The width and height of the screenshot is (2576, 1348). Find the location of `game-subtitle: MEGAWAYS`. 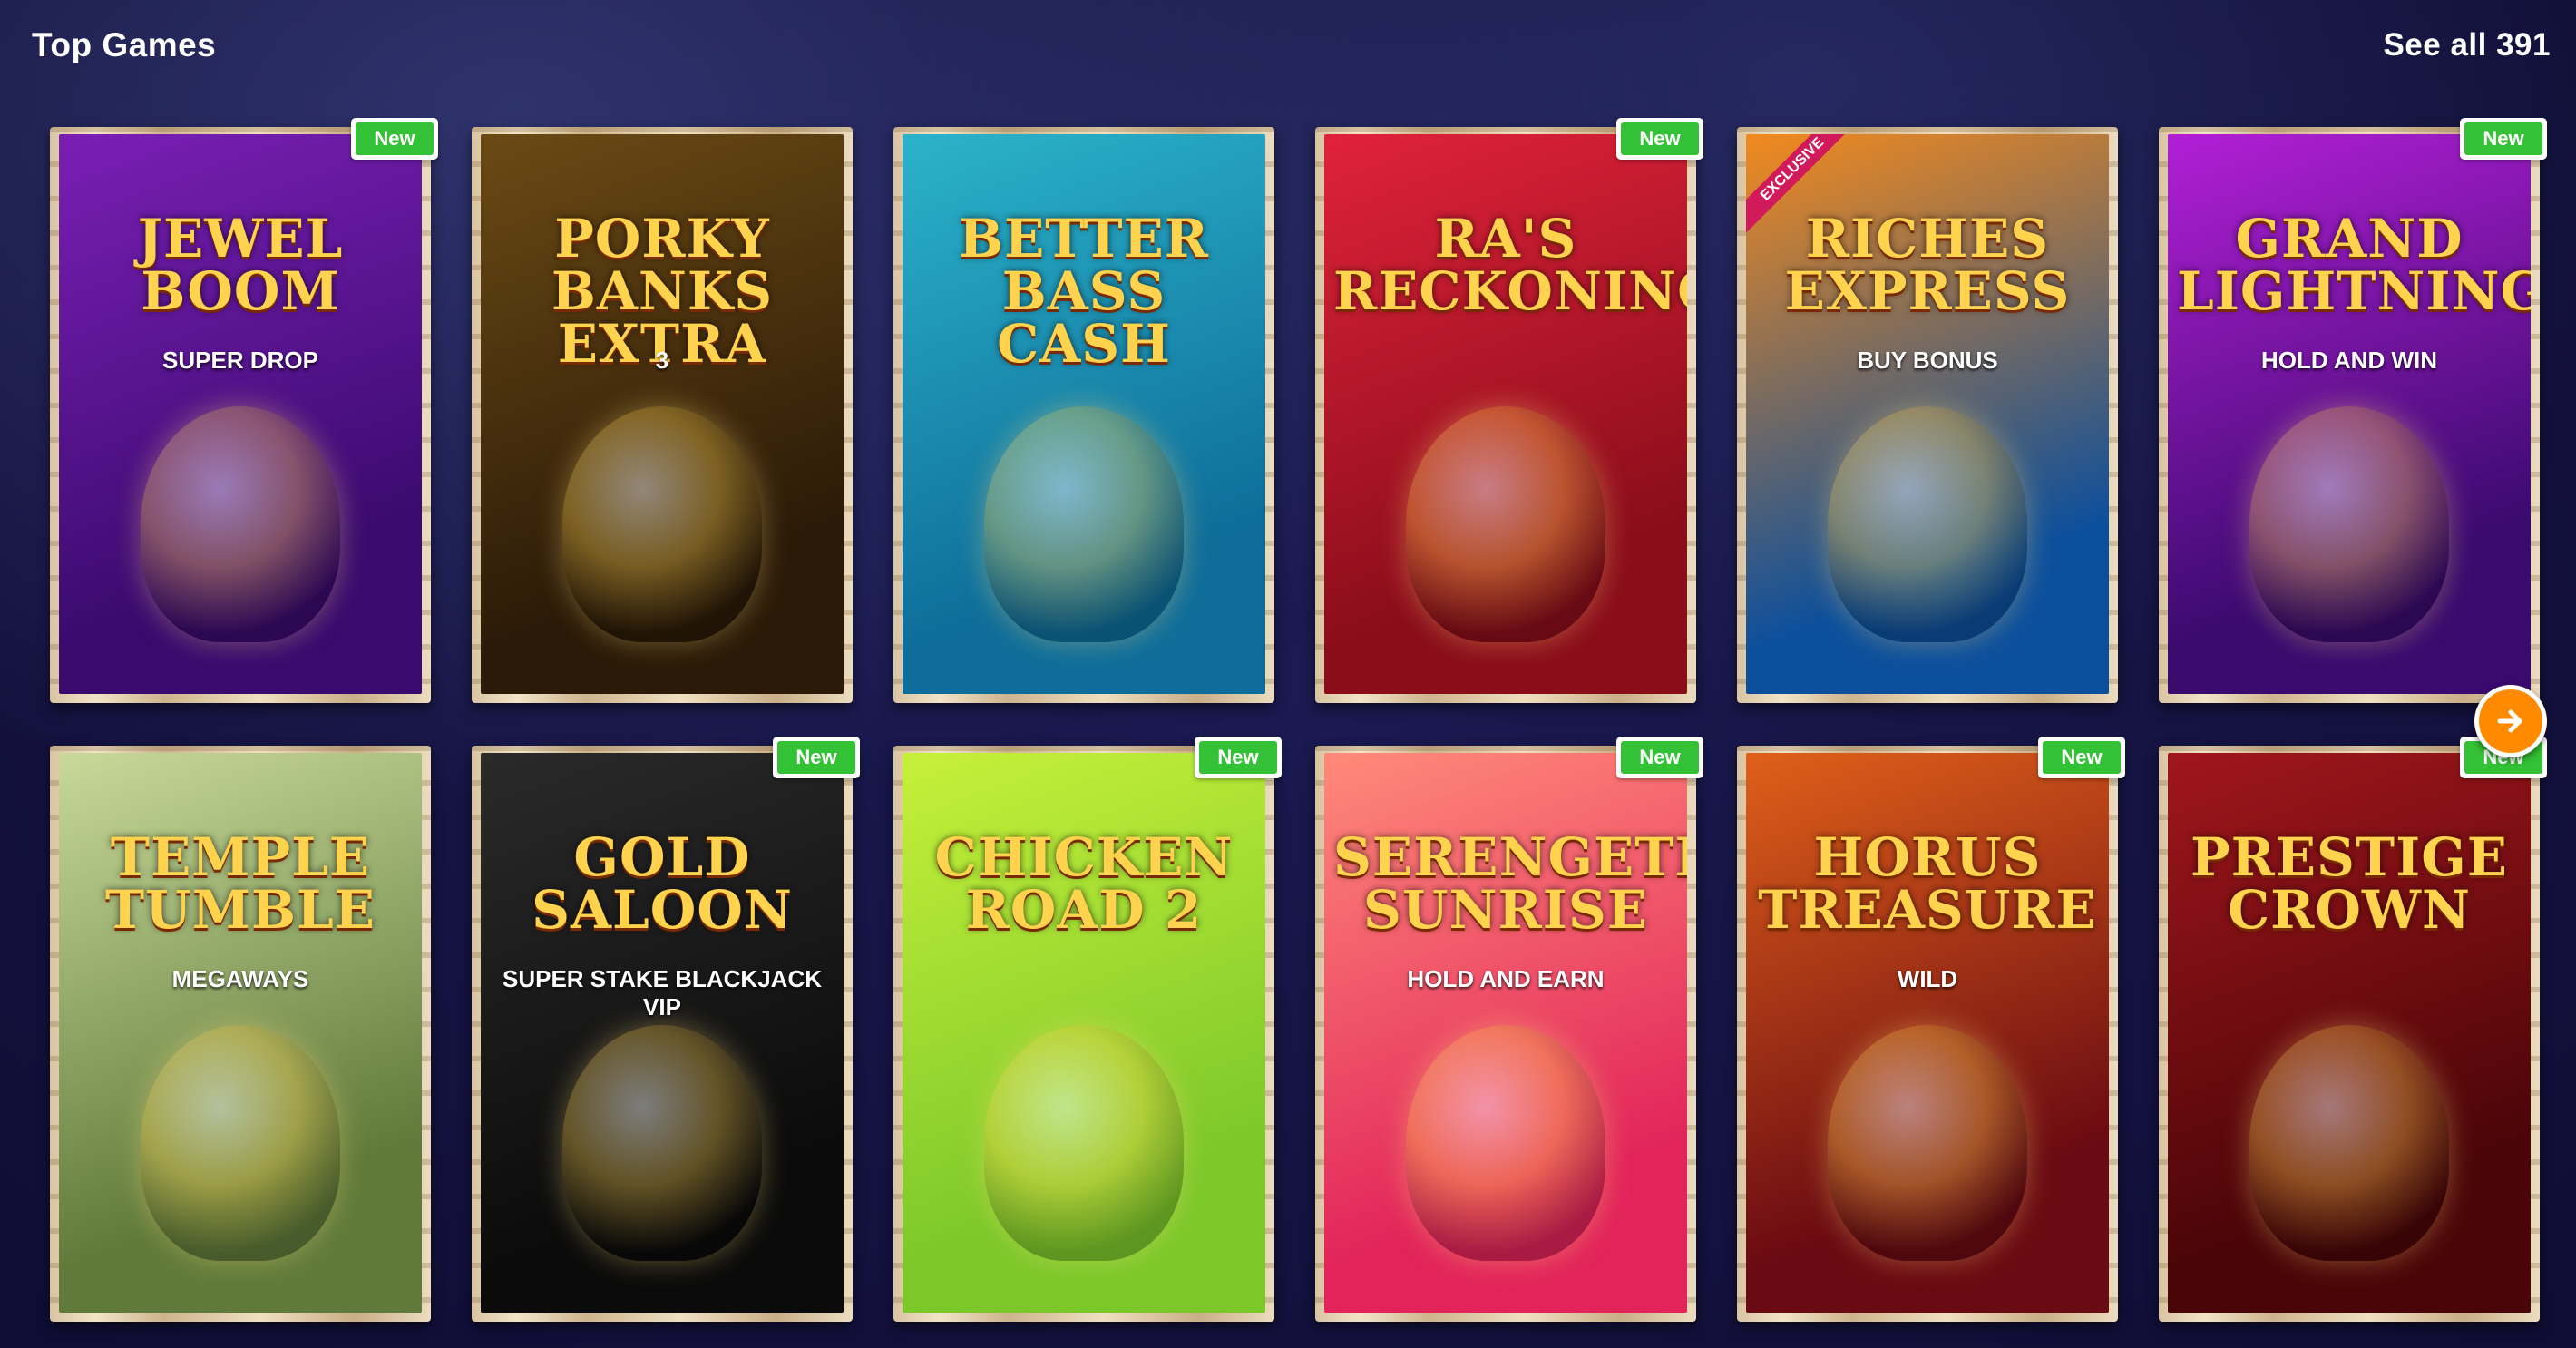

game-subtitle: MEGAWAYS is located at coordinates (240, 979).